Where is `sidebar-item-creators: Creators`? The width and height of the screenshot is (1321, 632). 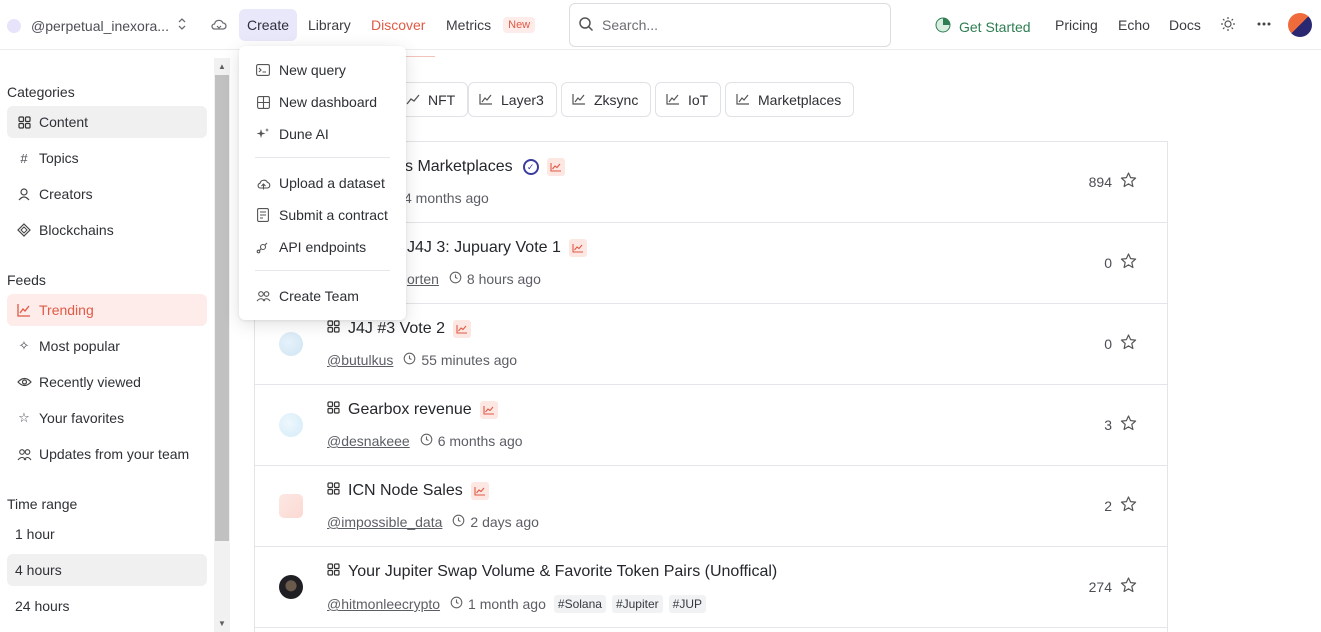
sidebar-item-creators: Creators is located at coordinates (107, 194).